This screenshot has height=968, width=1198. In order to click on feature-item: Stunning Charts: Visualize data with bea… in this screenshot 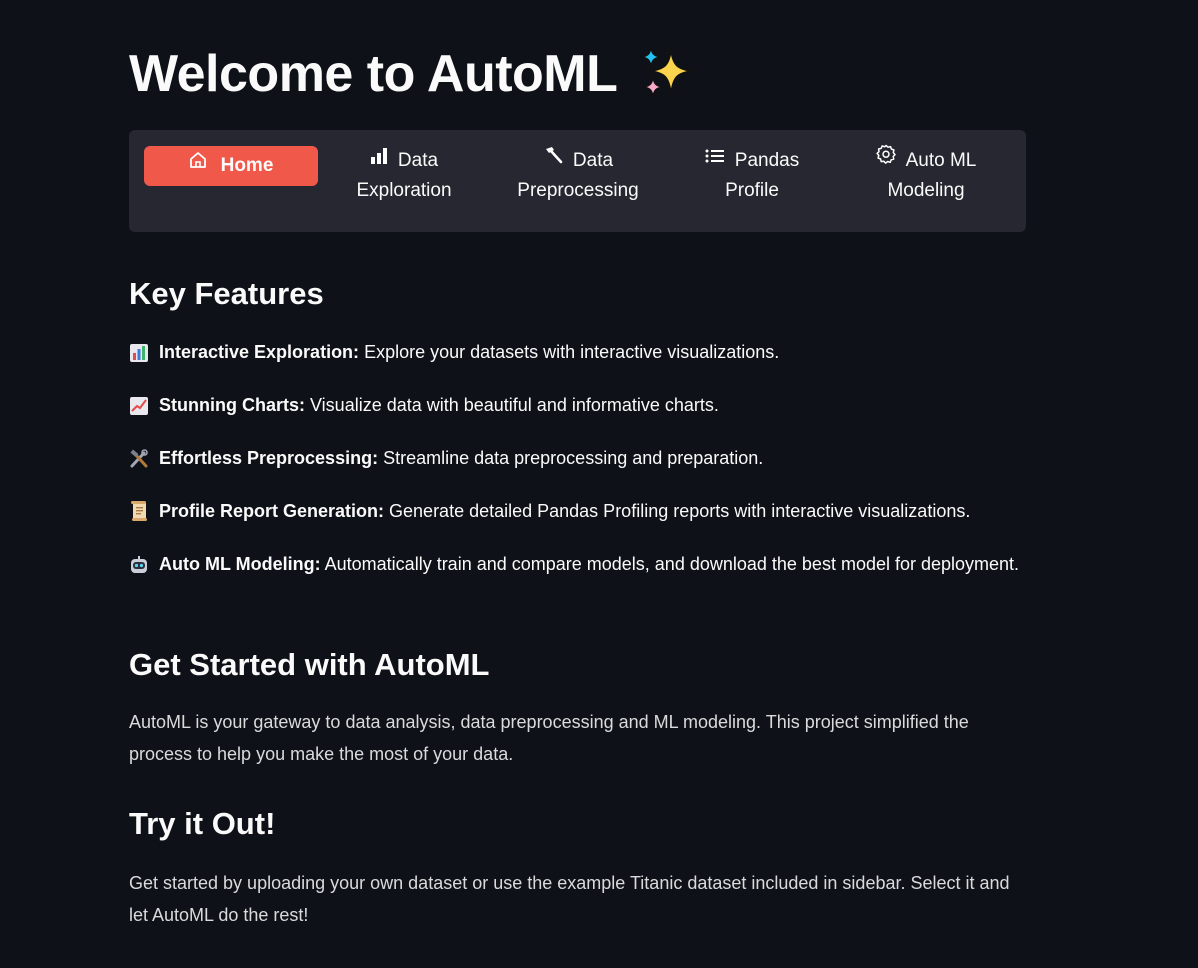, I will do `click(579, 405)`.